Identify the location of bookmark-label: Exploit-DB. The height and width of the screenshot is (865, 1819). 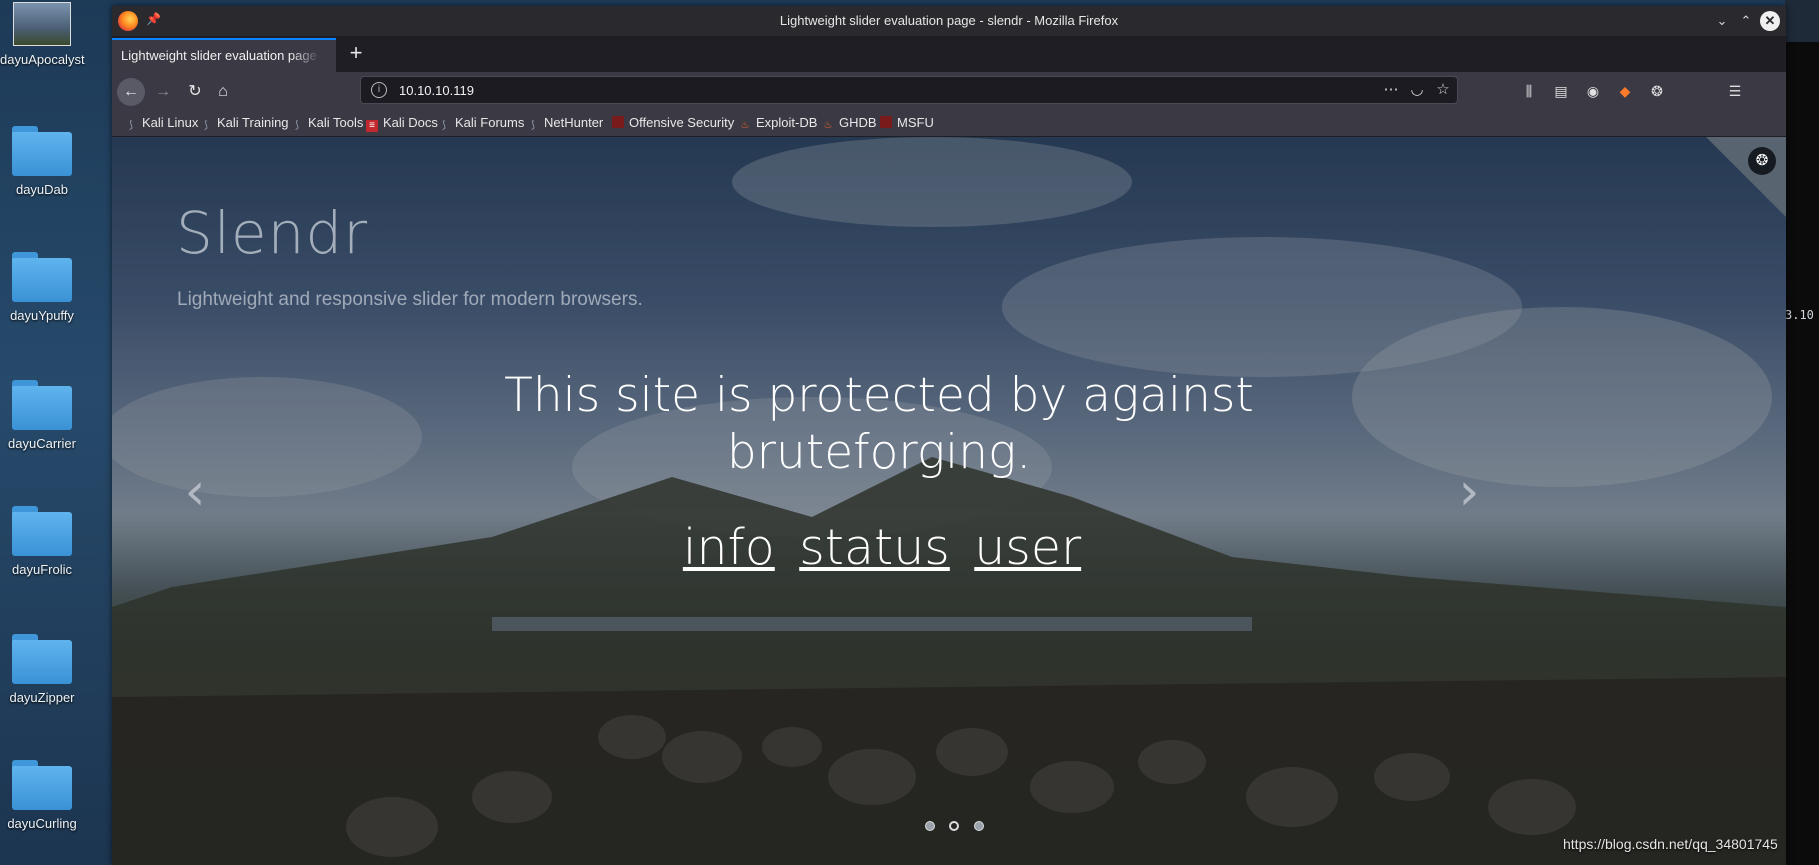
(787, 122).